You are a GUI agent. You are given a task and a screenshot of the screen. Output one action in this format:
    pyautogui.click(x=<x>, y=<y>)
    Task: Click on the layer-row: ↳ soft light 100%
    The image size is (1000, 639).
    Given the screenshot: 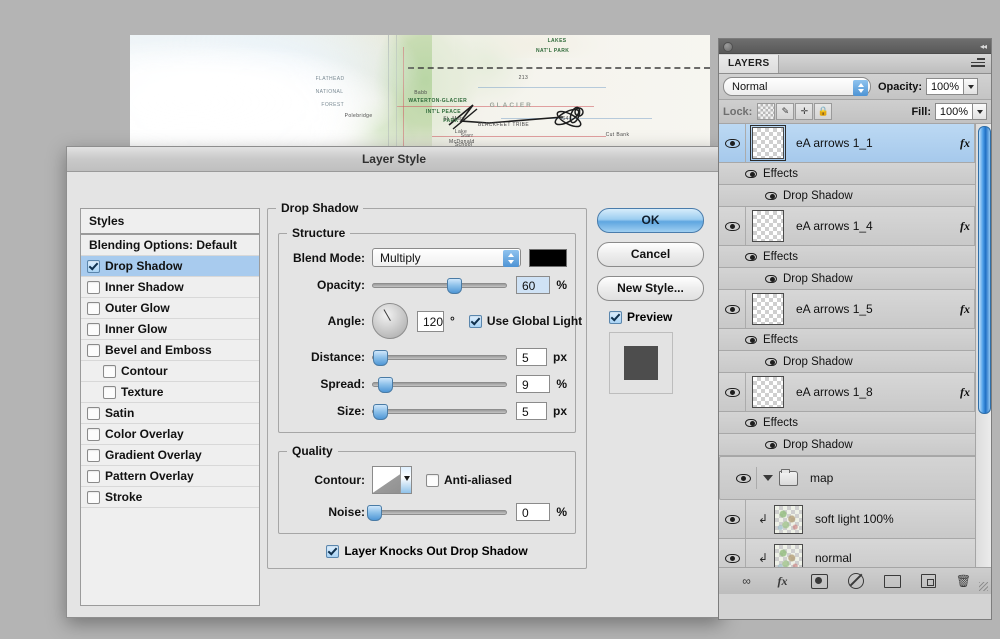 What is the action you would take?
    pyautogui.click(x=855, y=519)
    